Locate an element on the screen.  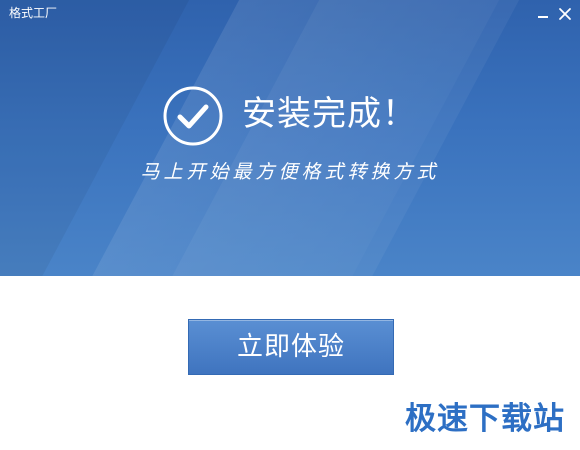
close-button is located at coordinates (565, 14).